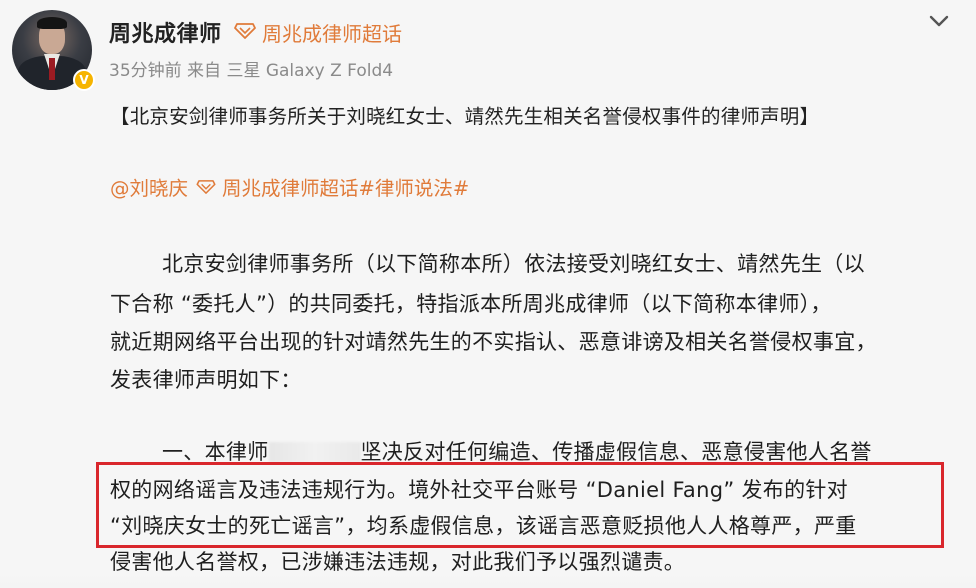 Image resolution: width=976 pixels, height=588 pixels. I want to click on avatar-hair, so click(52, 23).